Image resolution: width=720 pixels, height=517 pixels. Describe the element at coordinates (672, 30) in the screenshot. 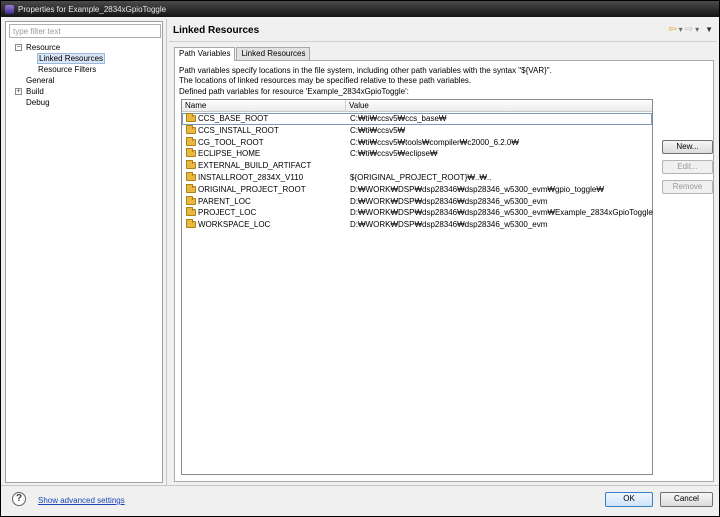

I see `back-arrow-icon: ⇦` at that location.